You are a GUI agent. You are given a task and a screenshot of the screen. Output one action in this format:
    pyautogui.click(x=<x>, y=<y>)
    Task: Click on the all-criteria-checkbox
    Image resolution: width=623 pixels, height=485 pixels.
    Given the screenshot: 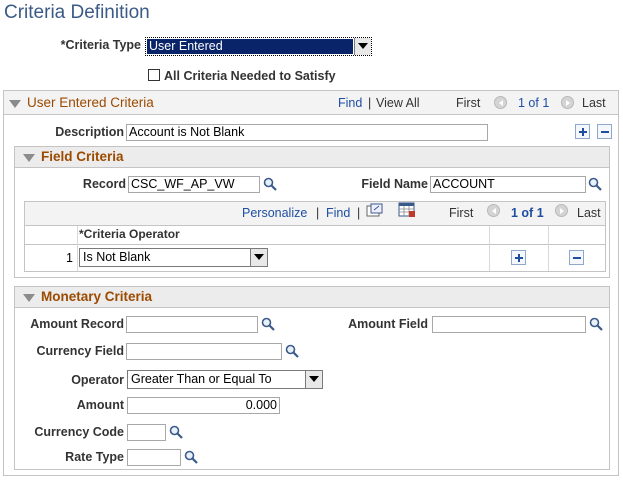 What is the action you would take?
    pyautogui.click(x=154, y=75)
    